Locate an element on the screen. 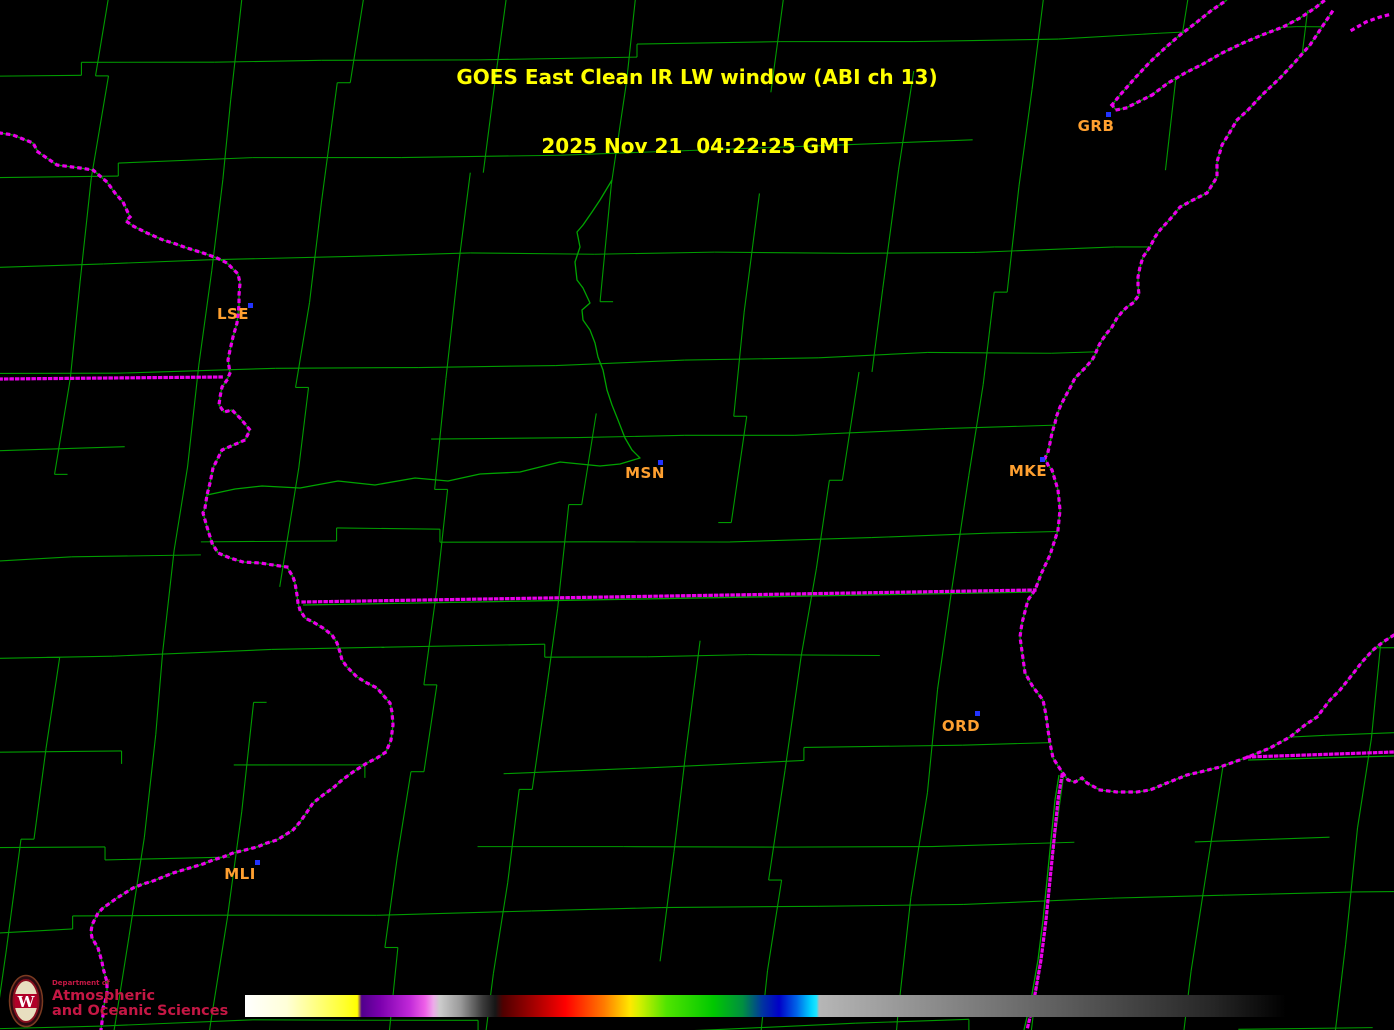  wi-il-border is located at coordinates (669, 596).